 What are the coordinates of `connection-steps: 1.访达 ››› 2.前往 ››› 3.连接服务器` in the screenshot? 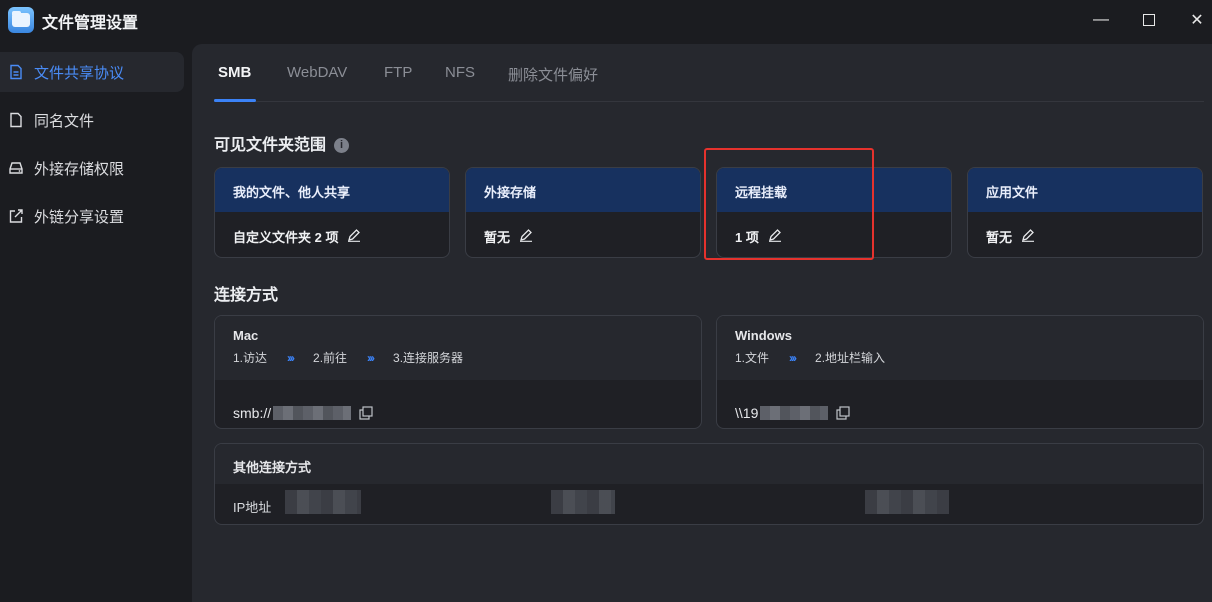 It's located at (467, 357).